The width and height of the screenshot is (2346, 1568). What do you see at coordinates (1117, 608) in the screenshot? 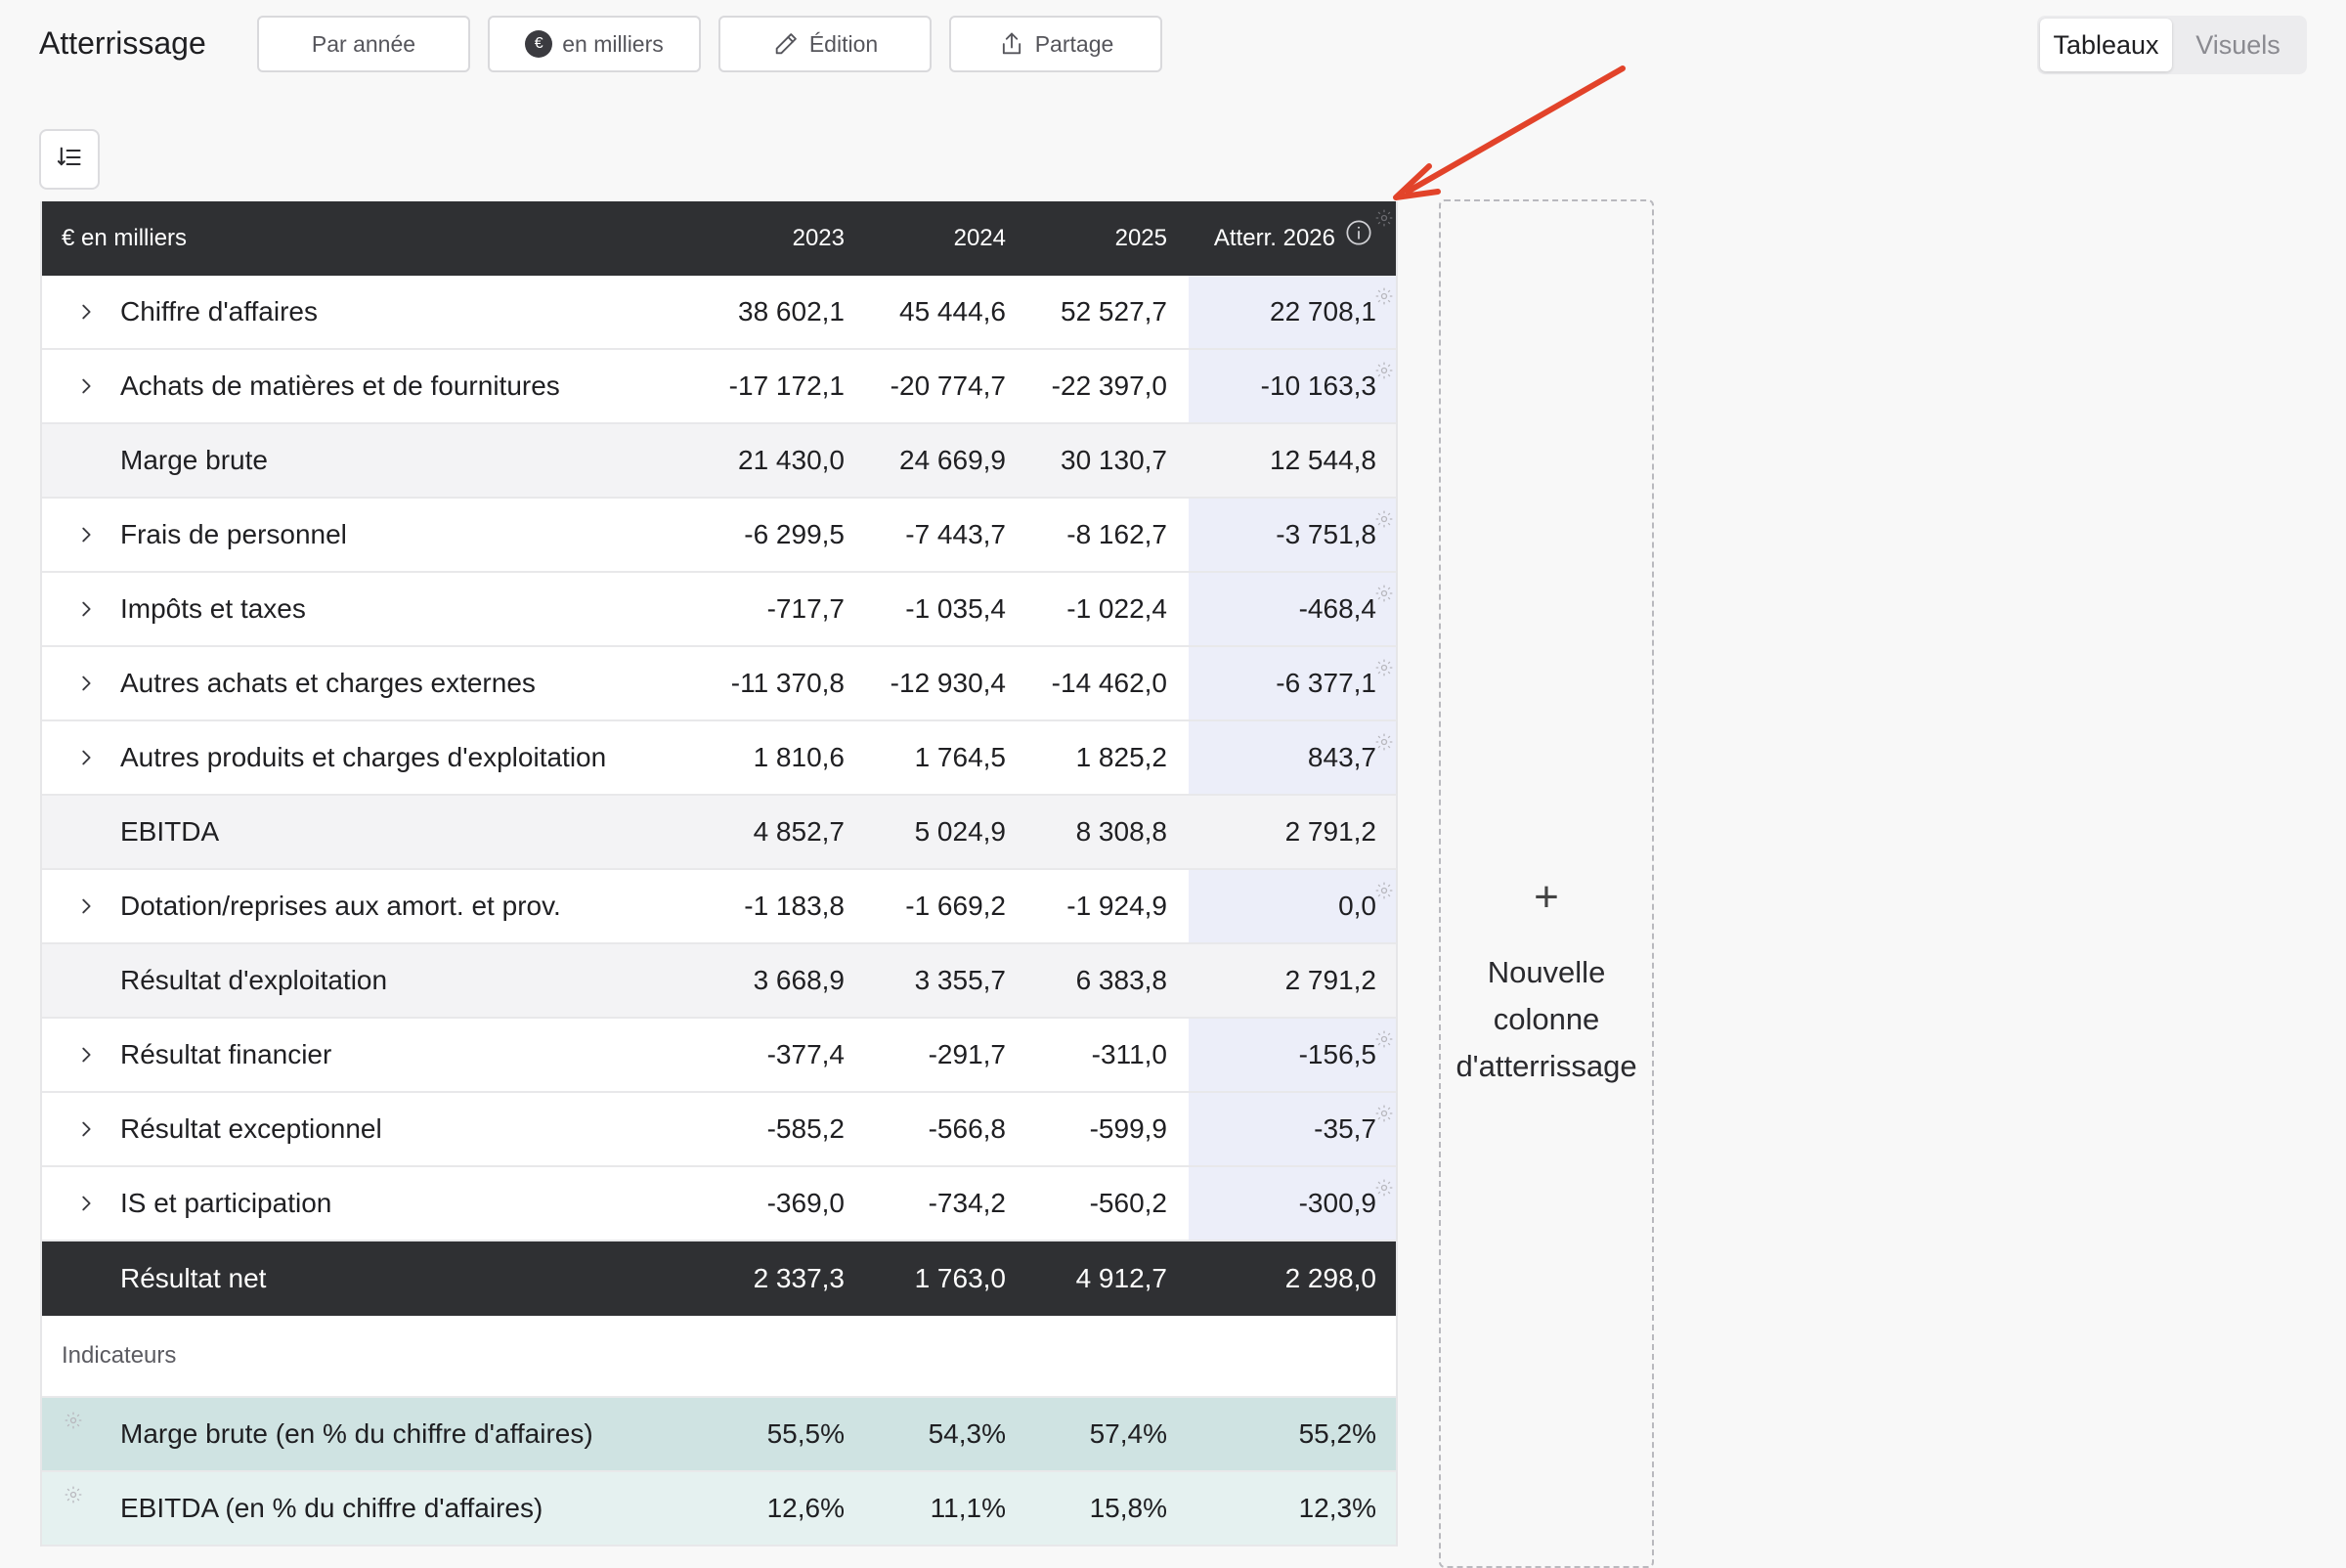
I see `cell-2025: -1 022,4` at bounding box center [1117, 608].